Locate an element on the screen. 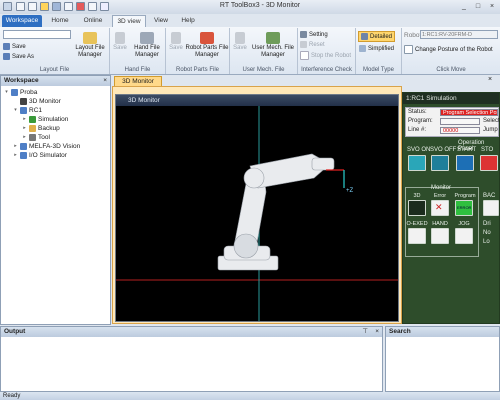  jog-button is located at coordinates (464, 236).